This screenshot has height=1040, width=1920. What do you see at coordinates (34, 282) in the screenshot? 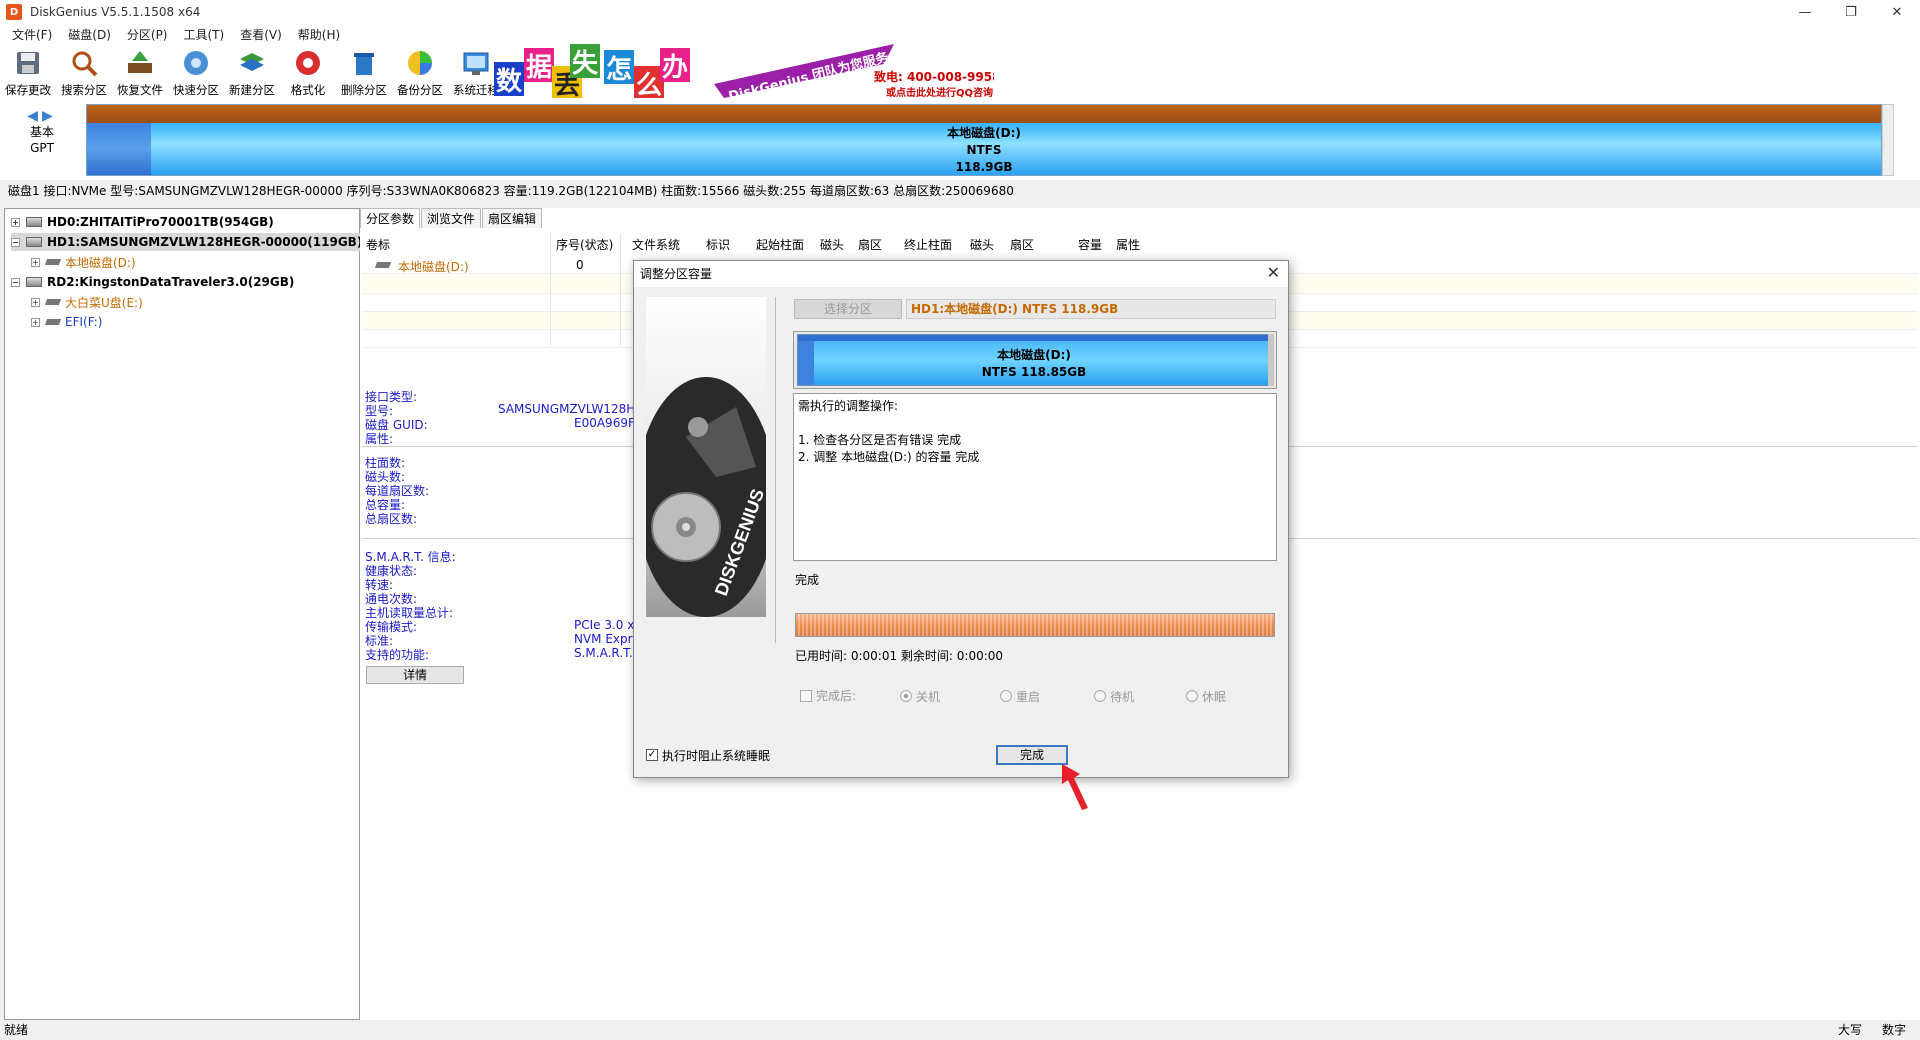
I see `usb-drive-icon` at bounding box center [34, 282].